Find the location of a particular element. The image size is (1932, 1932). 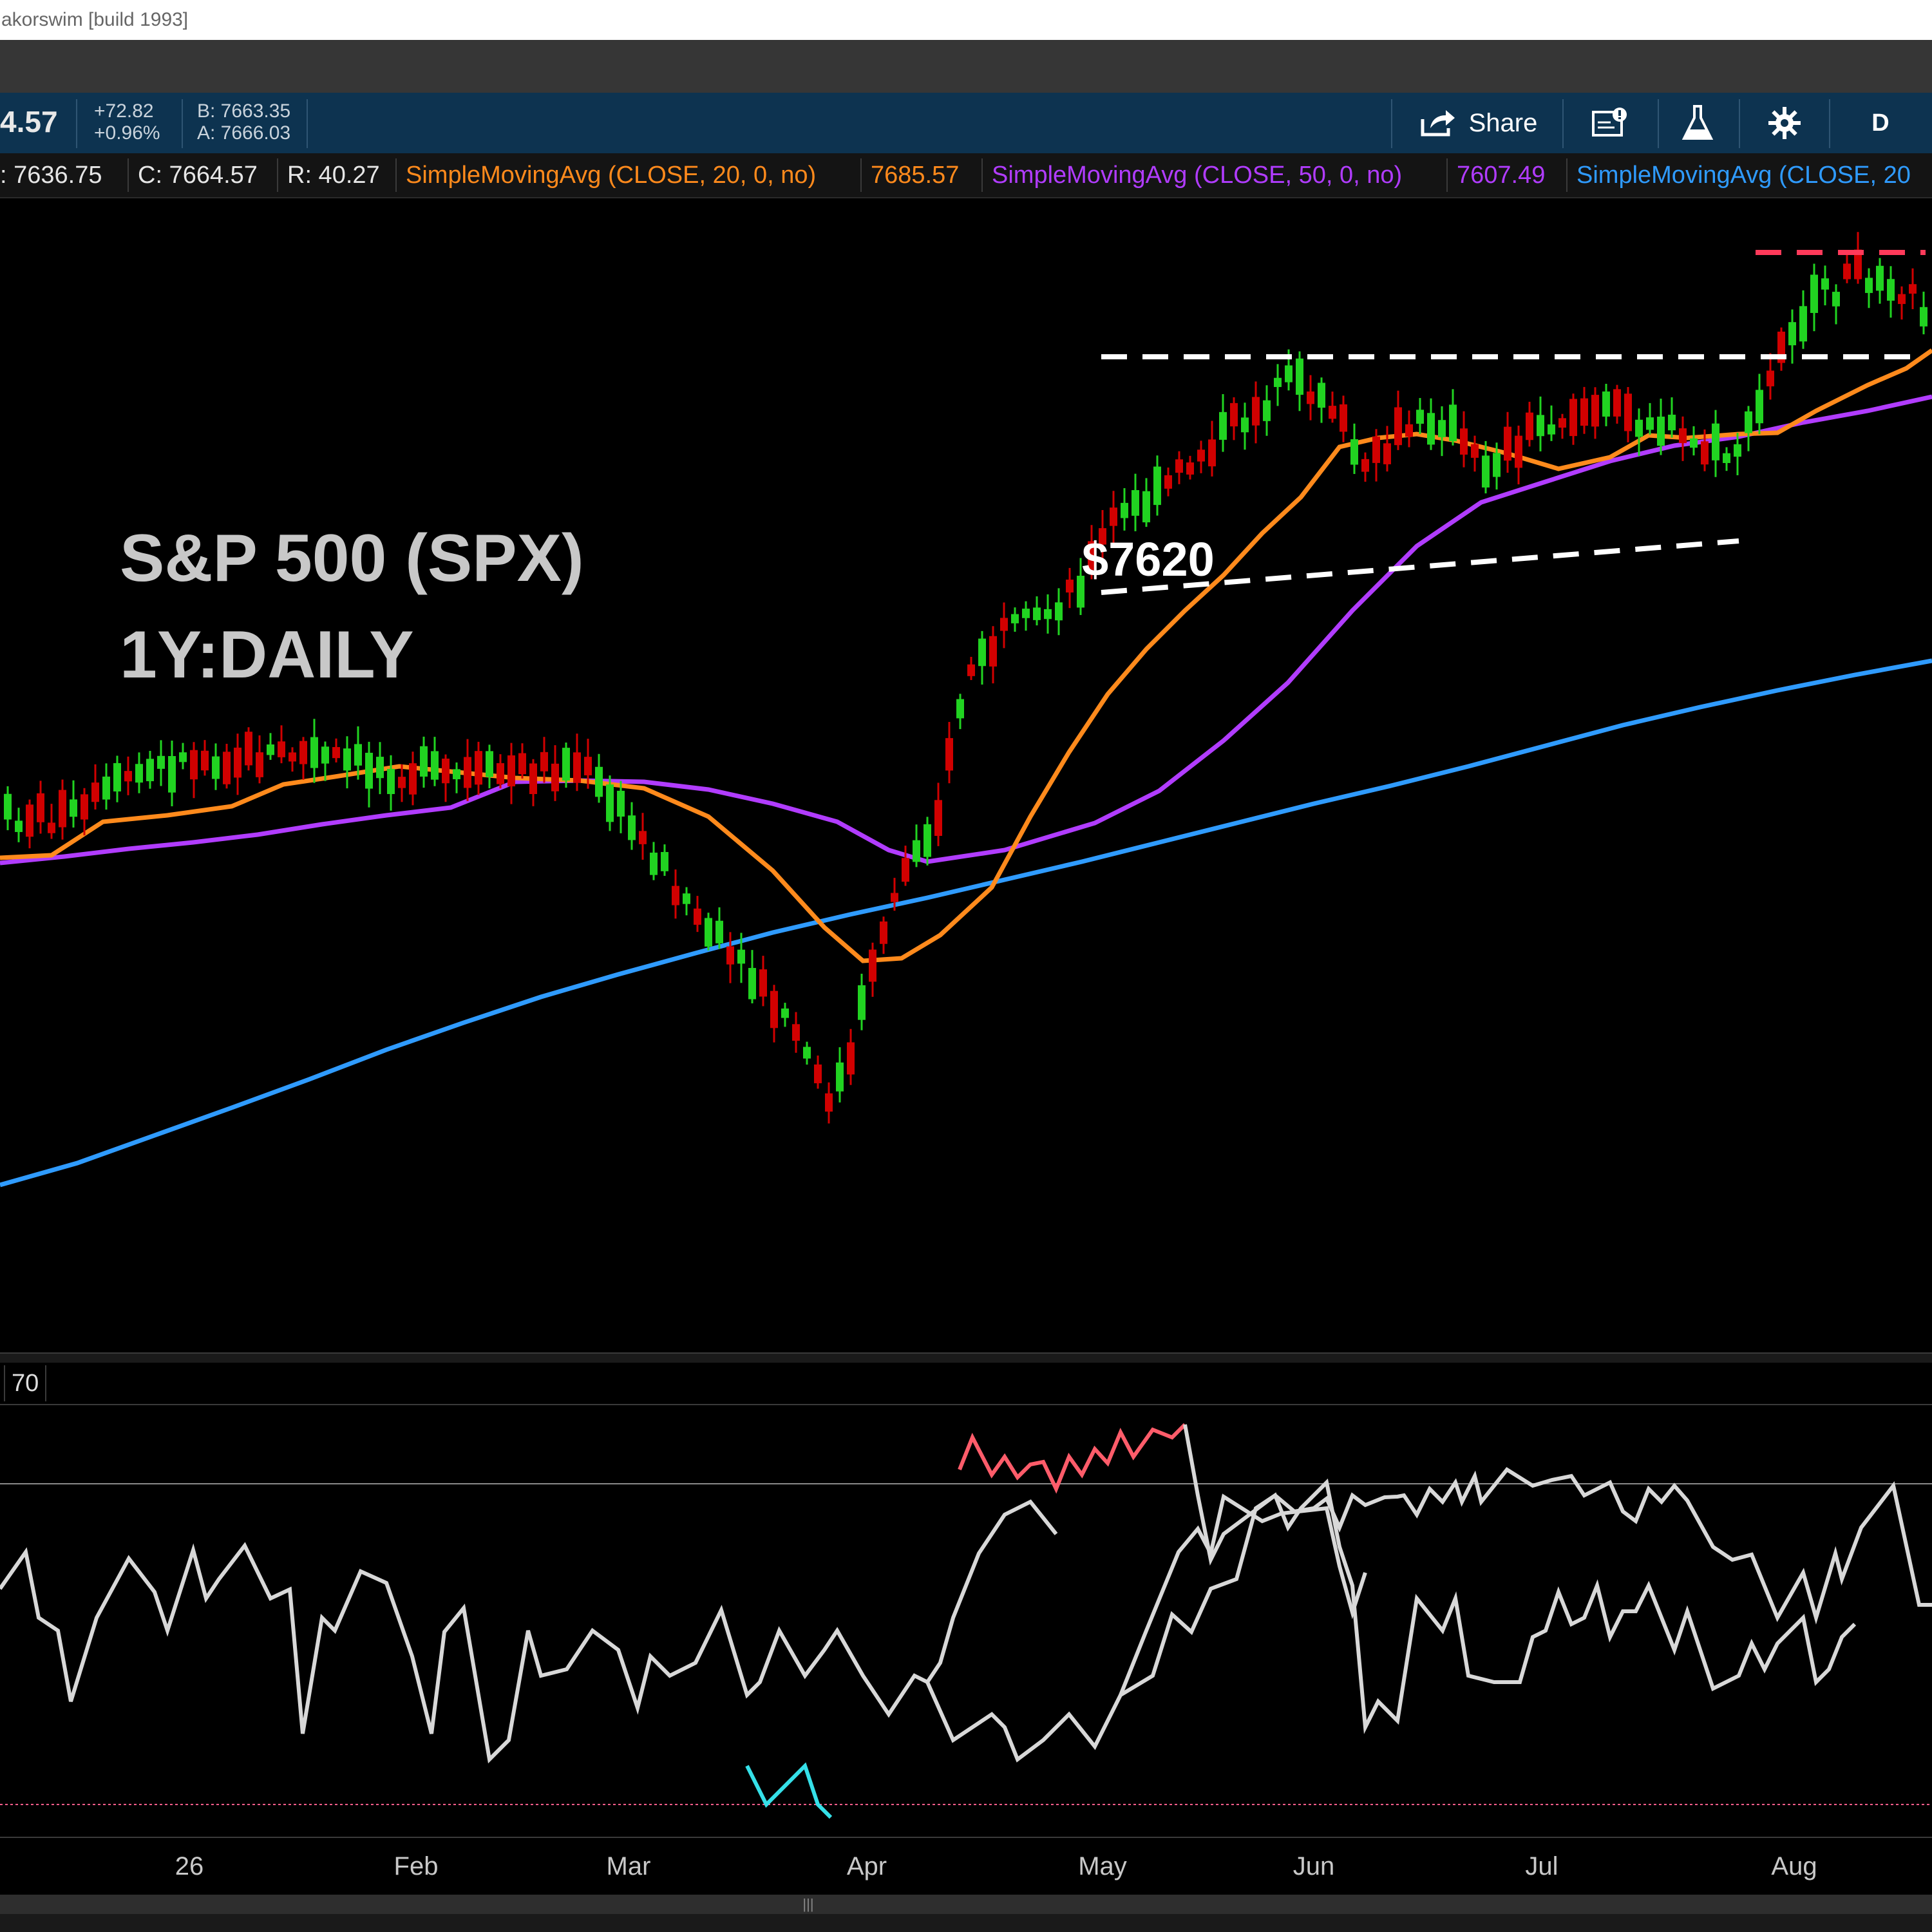

close-value: C: 7664.57 is located at coordinates (198, 175).